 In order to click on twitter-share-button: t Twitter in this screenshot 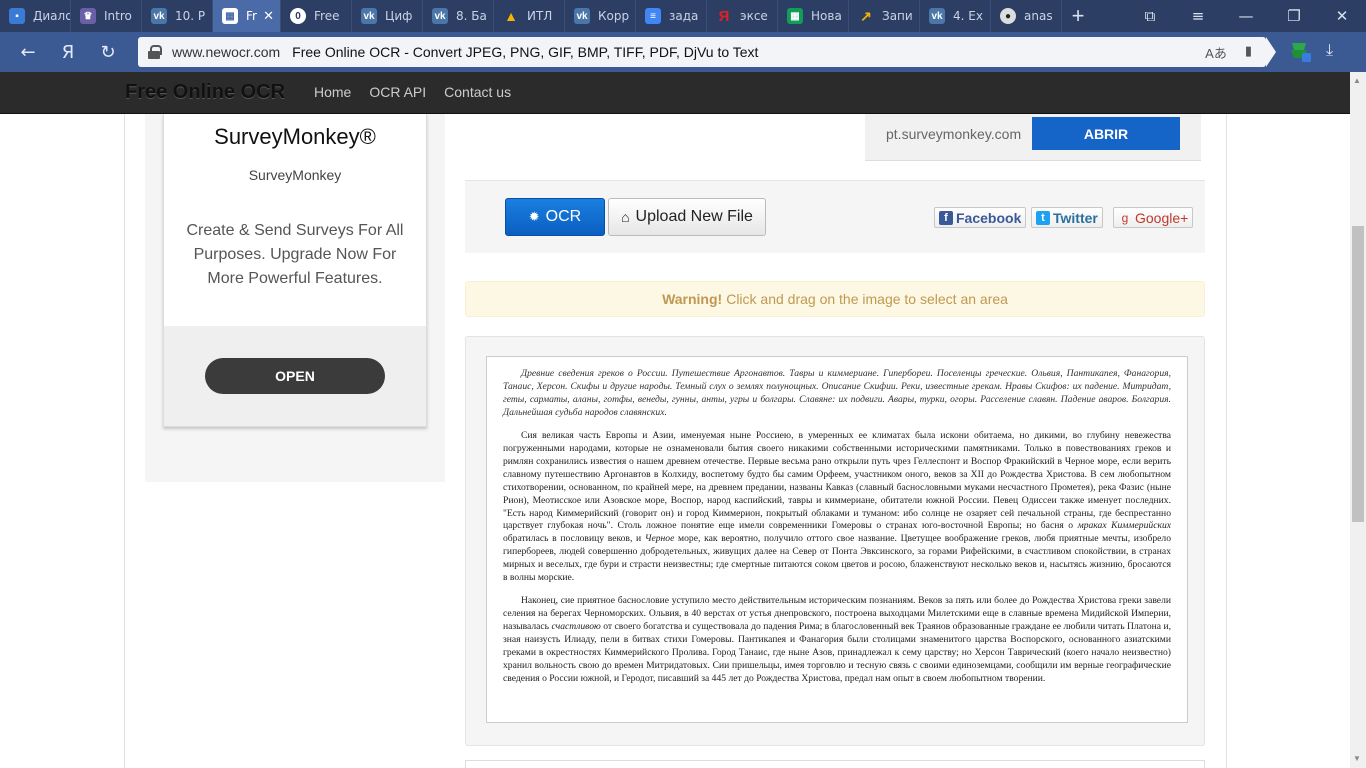, I will do `click(1067, 217)`.